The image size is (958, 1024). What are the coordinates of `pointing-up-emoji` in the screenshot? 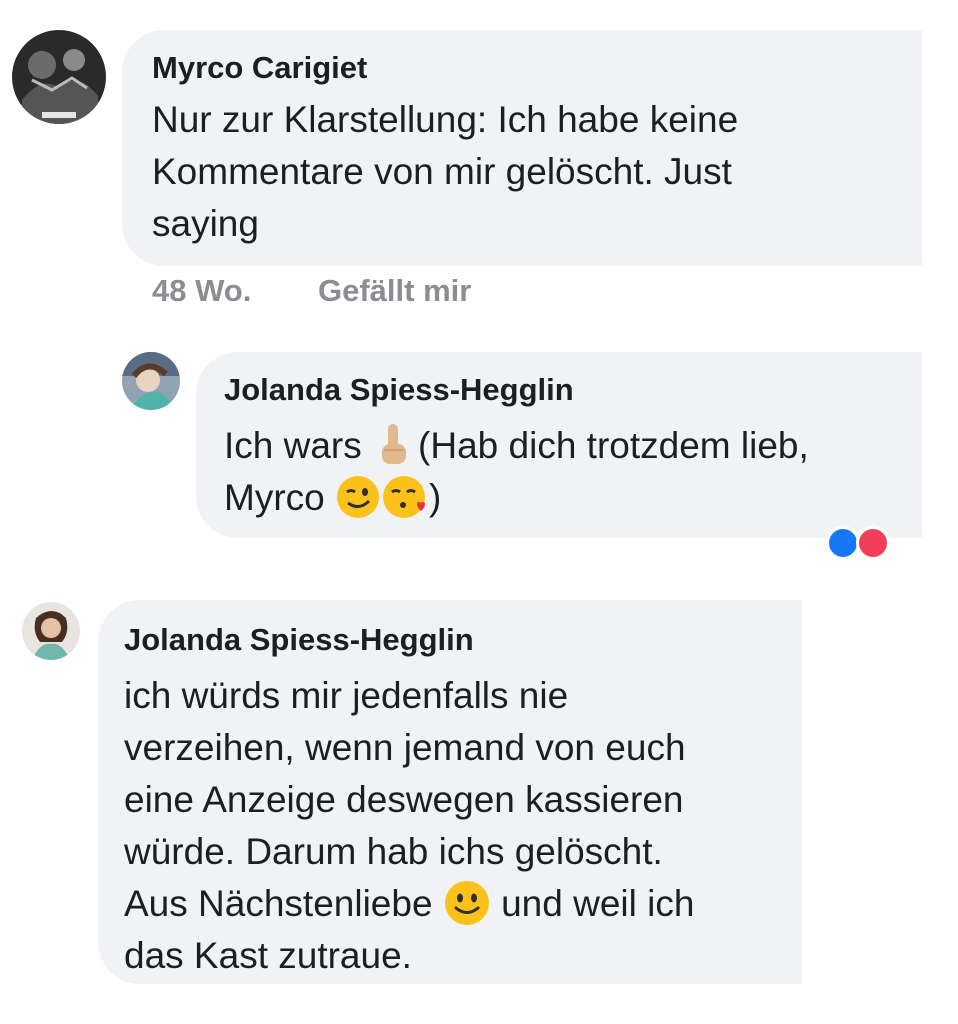 It's located at (395, 445).